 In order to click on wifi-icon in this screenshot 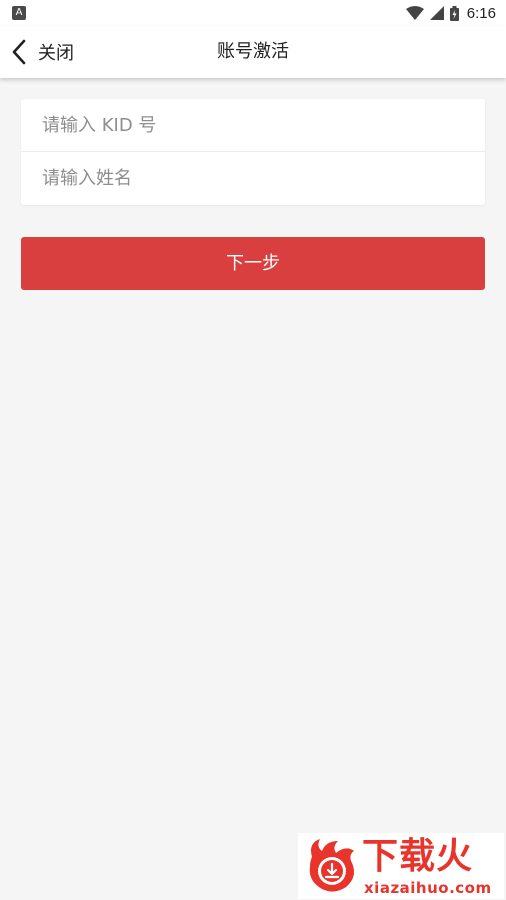, I will do `click(414, 13)`.